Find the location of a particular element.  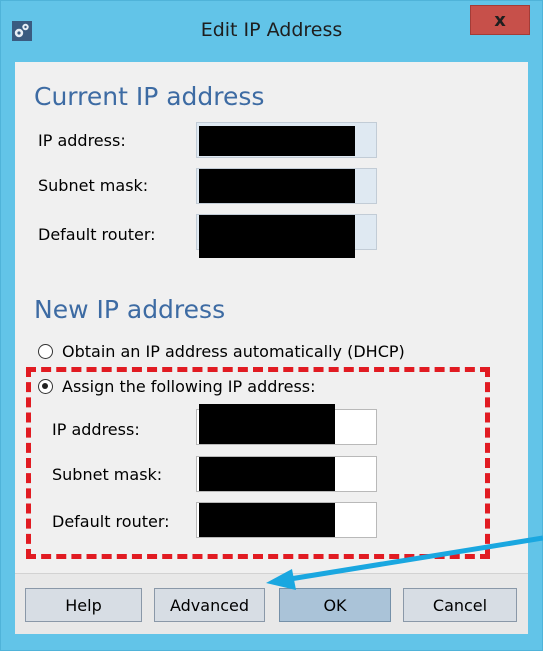

help-button: Help is located at coordinates (83, 605).